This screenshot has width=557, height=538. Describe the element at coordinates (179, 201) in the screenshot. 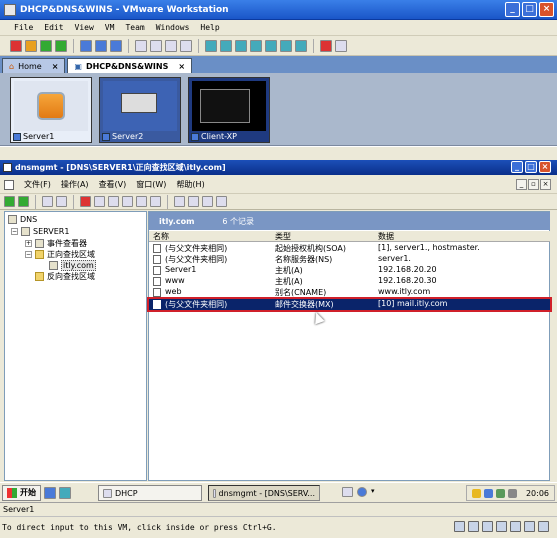

I see `new-host-icon` at that location.